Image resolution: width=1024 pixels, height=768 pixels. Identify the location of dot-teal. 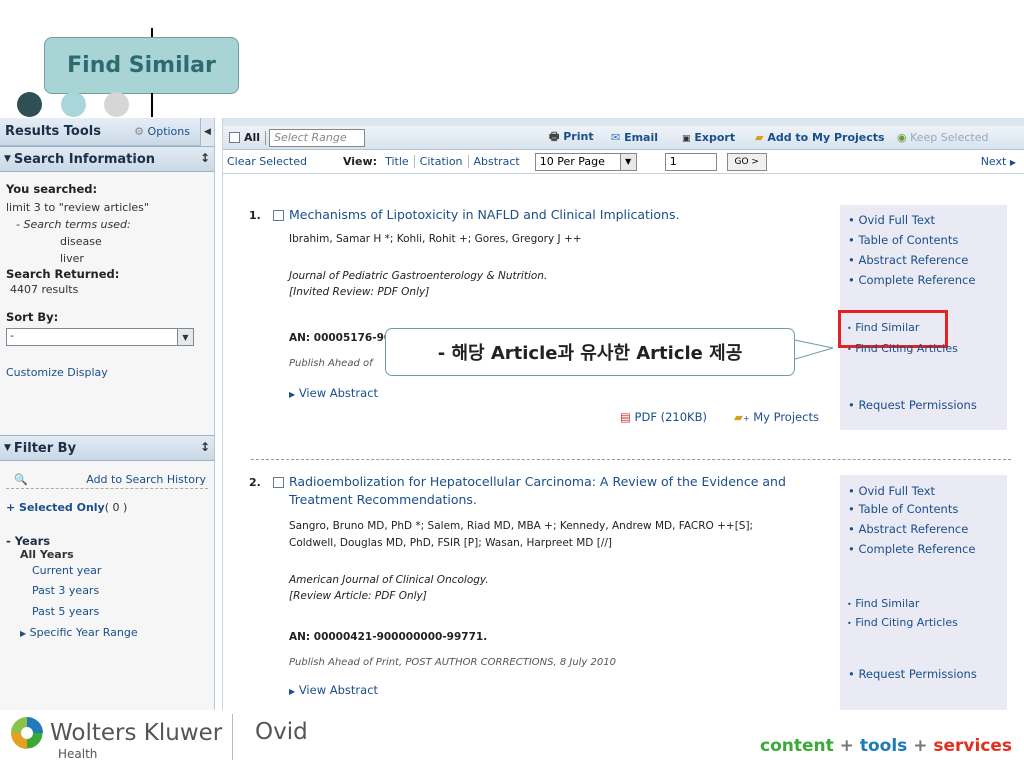
(73, 104).